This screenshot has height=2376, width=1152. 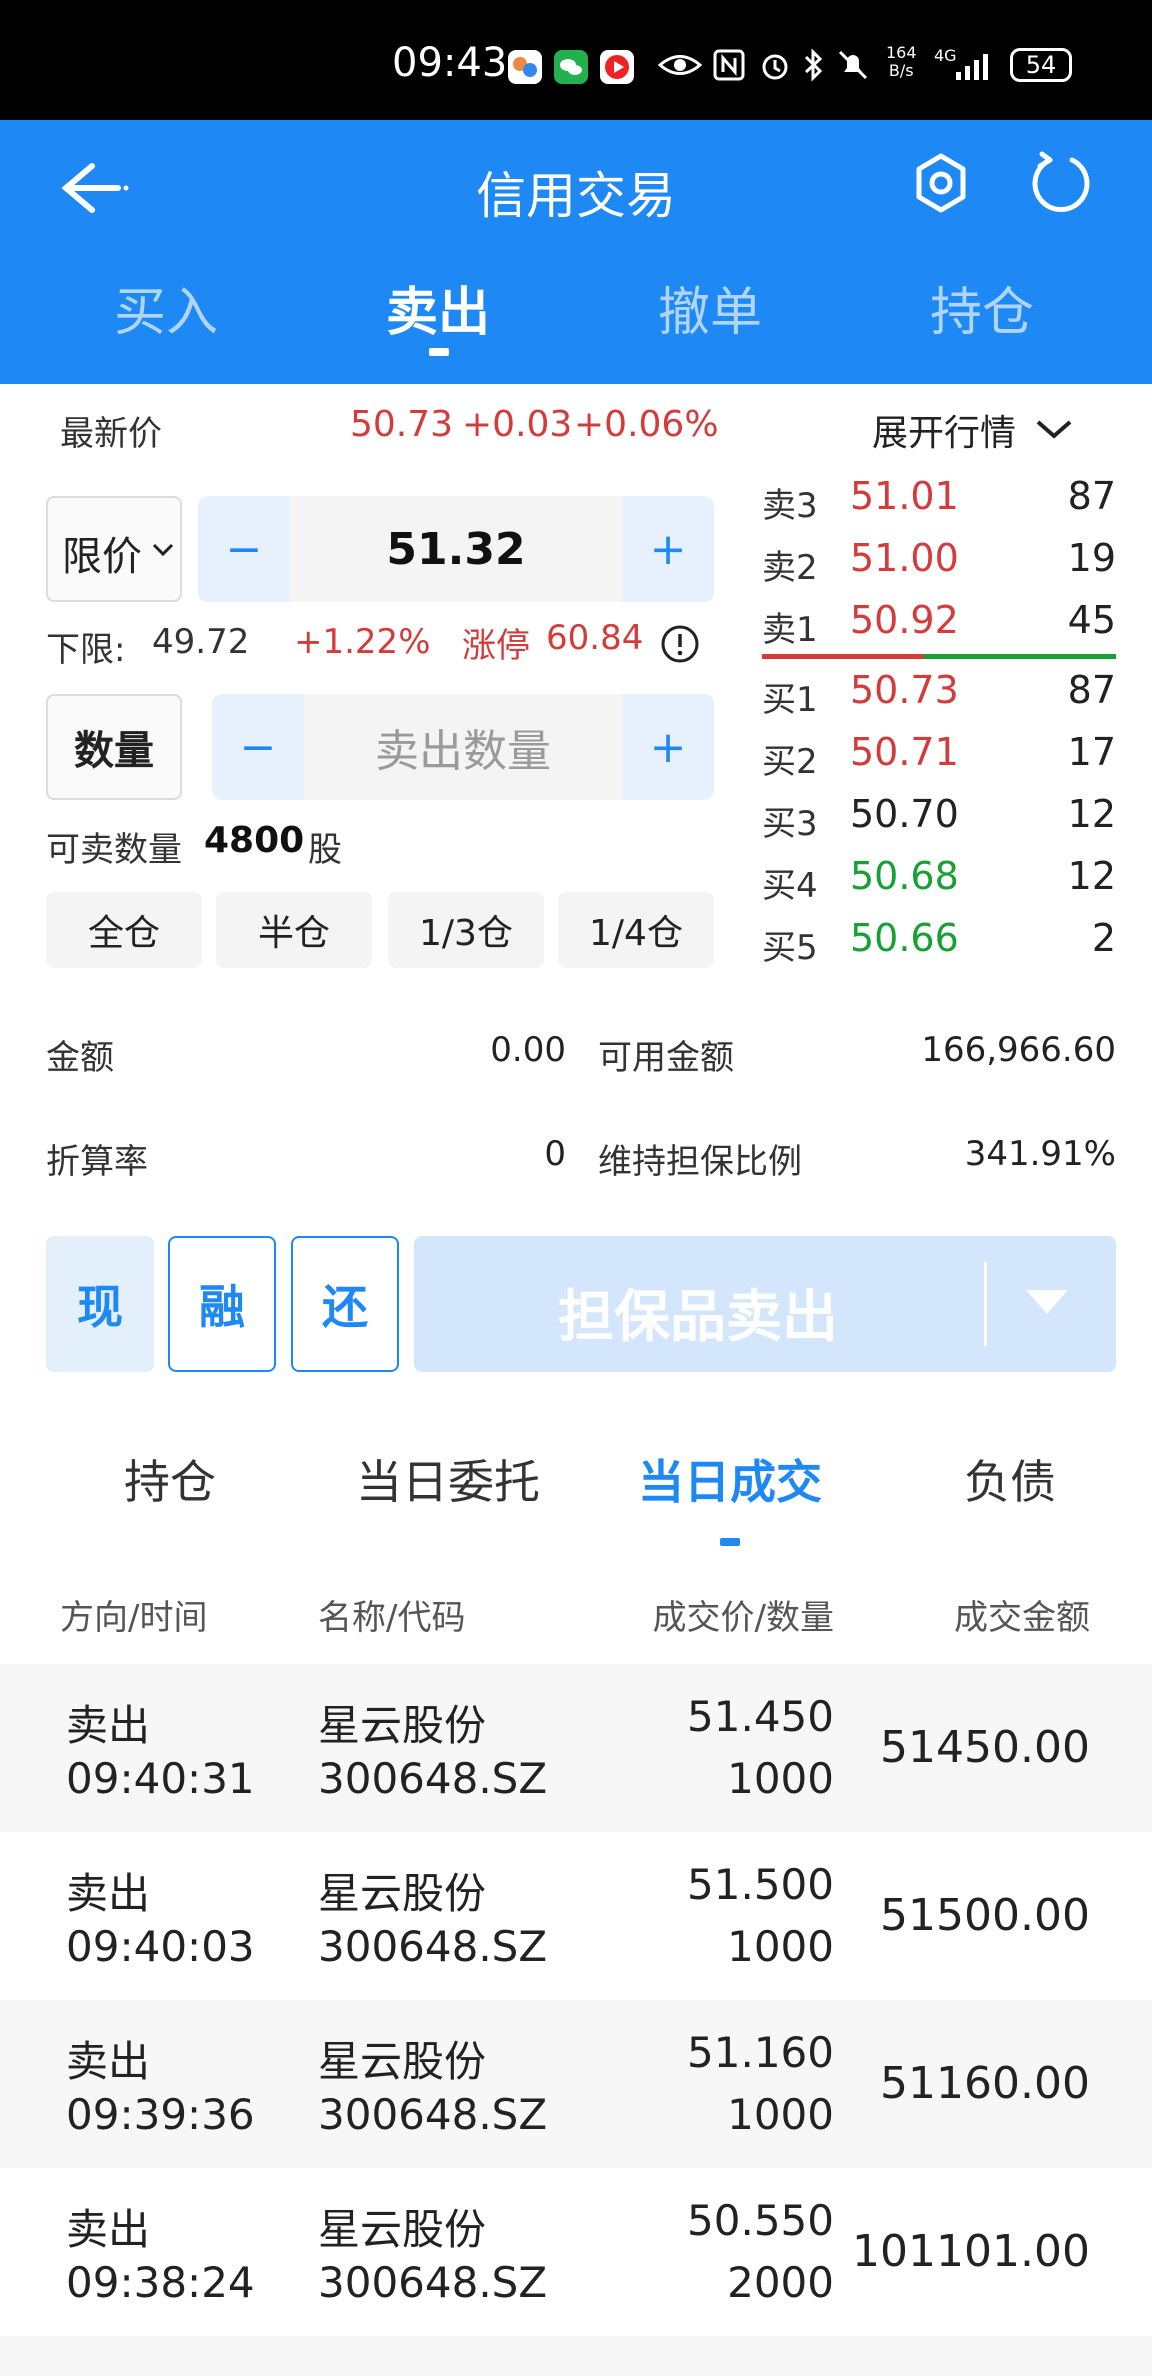 What do you see at coordinates (517, 424) in the screenshot?
I see `price-change: +0.03` at bounding box center [517, 424].